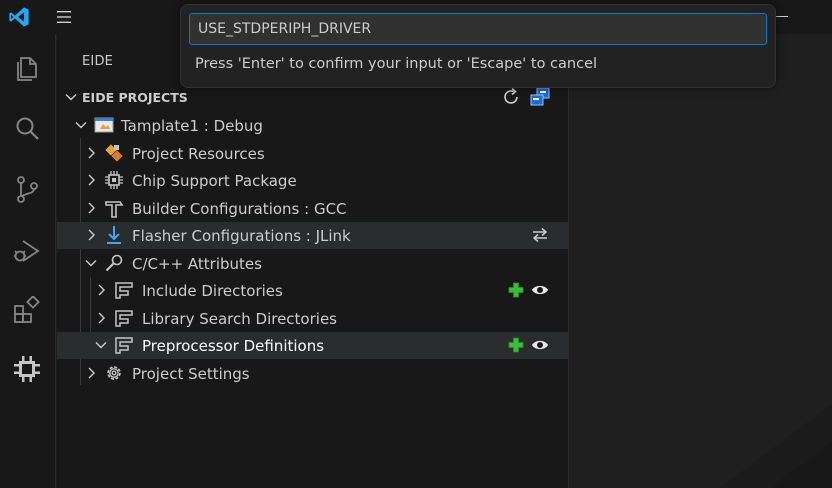  I want to click on tree-item-project-resources: Project Resources, so click(312, 153).